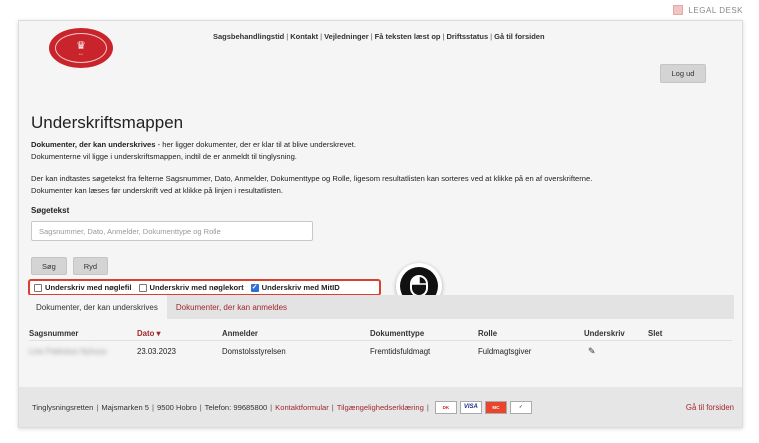  I want to click on search-buttons: Søg Ryd, so click(383, 266).